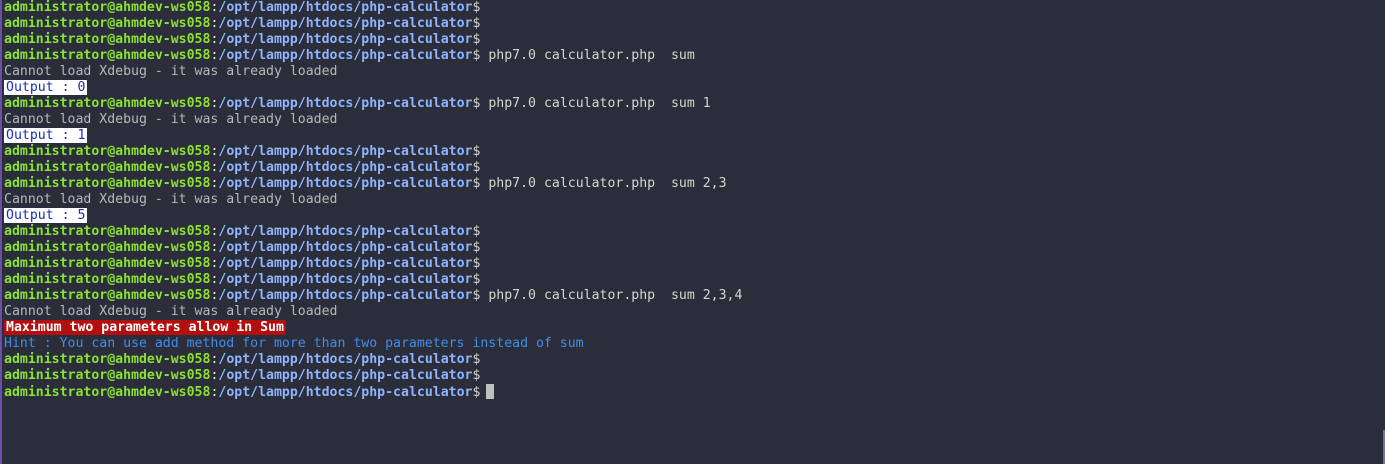 The width and height of the screenshot is (1385, 464). I want to click on output-text: Output : 5, so click(46, 215).